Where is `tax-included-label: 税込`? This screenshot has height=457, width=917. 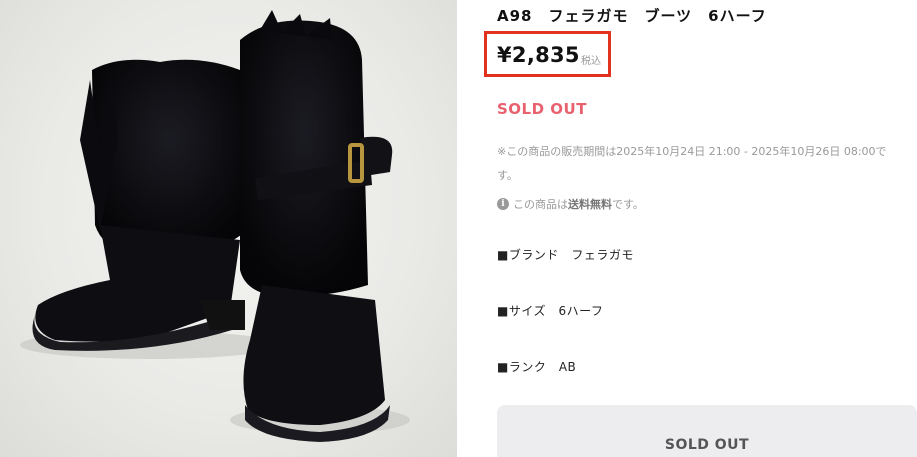 tax-included-label: 税込 is located at coordinates (591, 61).